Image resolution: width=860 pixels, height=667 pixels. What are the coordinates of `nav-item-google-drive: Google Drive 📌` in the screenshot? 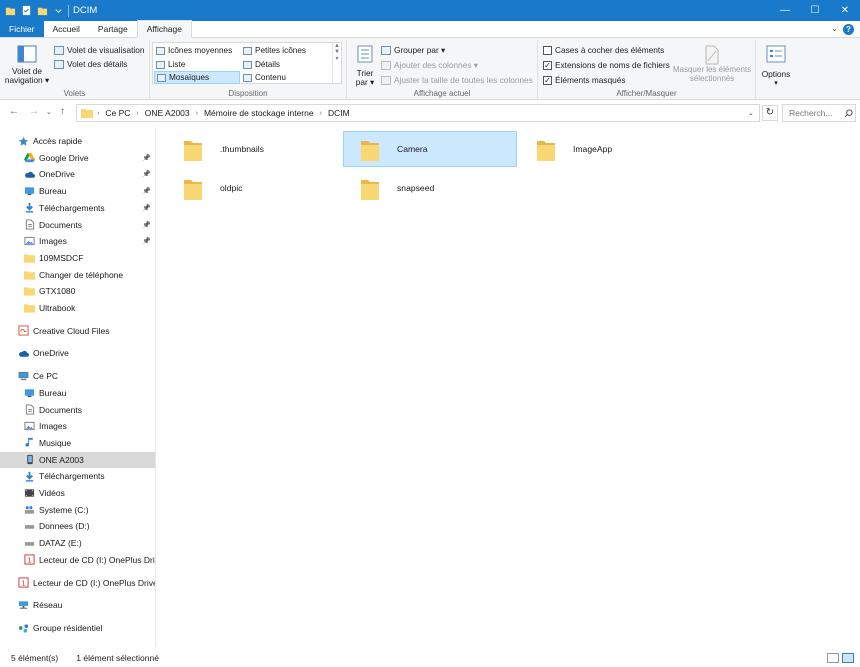 It's located at (77, 158).